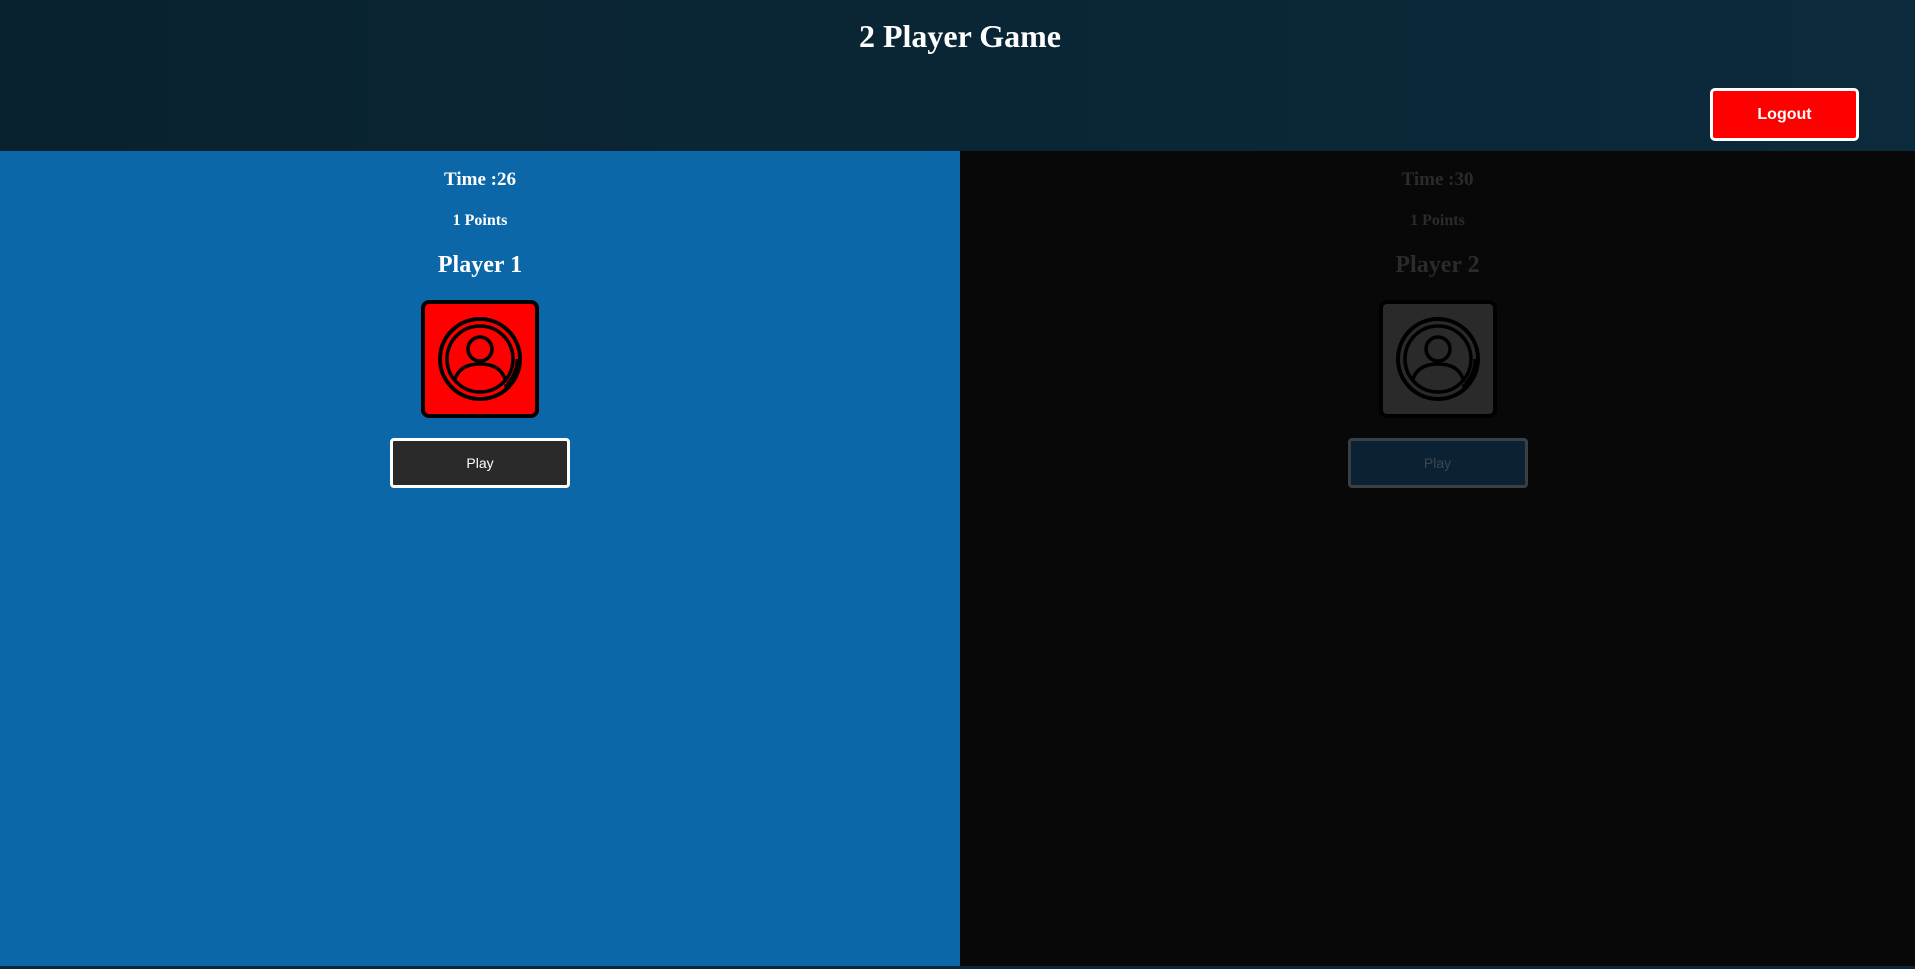 The image size is (1915, 969). I want to click on player-2-name: Player 2, so click(1437, 265).